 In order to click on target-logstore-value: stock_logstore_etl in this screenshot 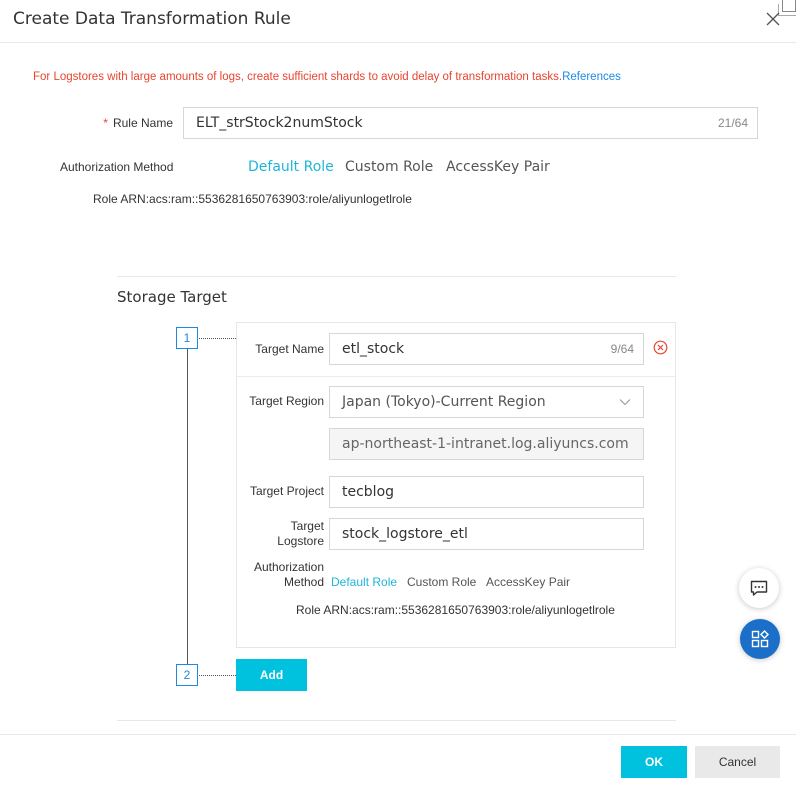, I will do `click(405, 534)`.